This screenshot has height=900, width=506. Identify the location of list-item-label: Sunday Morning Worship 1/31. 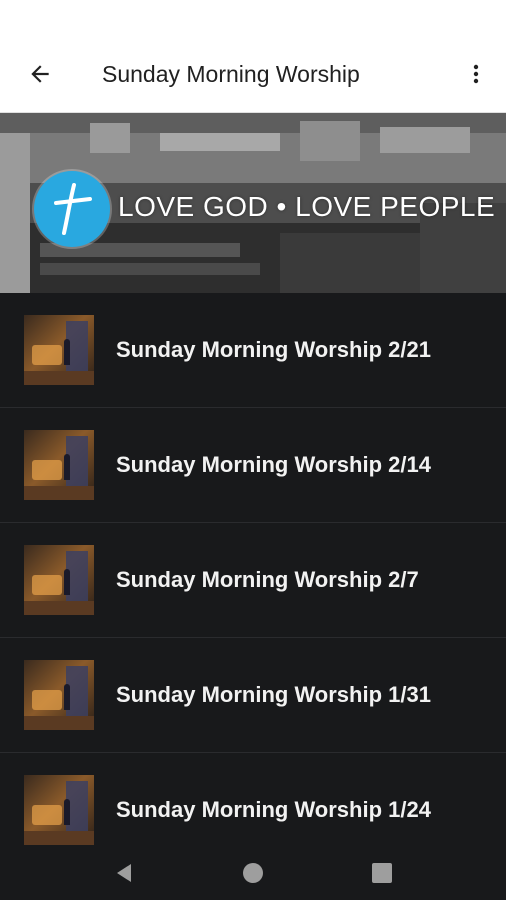
(273, 694).